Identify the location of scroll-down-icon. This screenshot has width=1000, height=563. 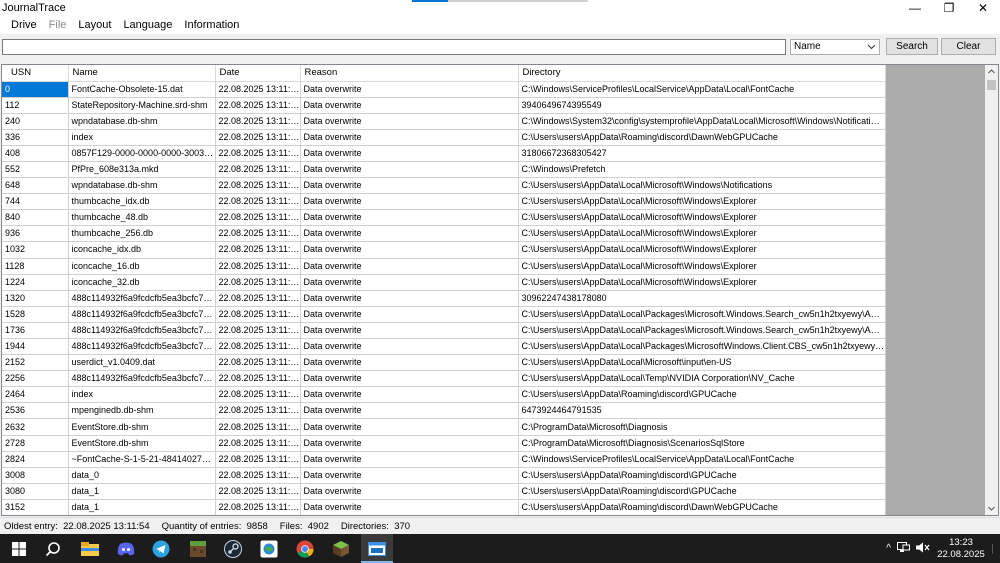
(991, 508).